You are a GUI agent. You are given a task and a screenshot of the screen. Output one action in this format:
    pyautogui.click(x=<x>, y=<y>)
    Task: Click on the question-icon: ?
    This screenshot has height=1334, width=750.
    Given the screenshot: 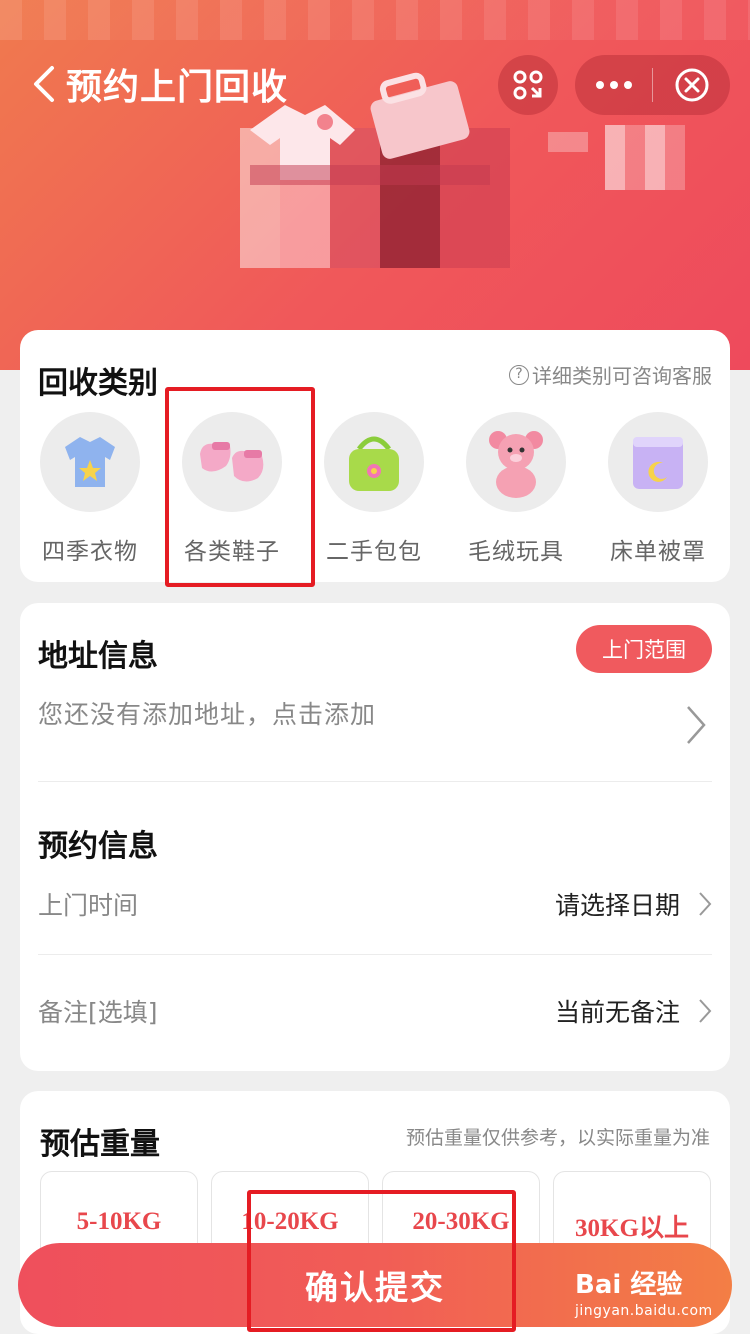 What is the action you would take?
    pyautogui.click(x=519, y=374)
    